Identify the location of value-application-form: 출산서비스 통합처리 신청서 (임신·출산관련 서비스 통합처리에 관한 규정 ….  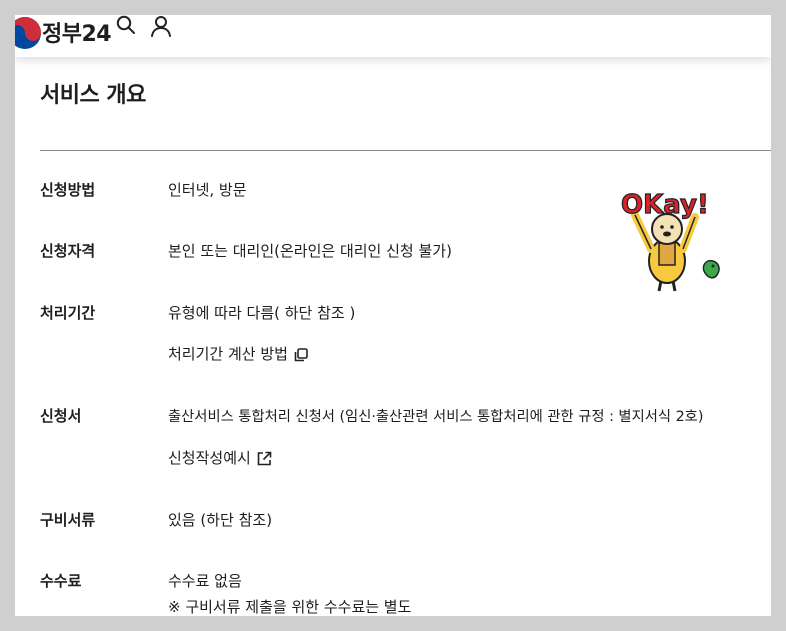
(436, 417).